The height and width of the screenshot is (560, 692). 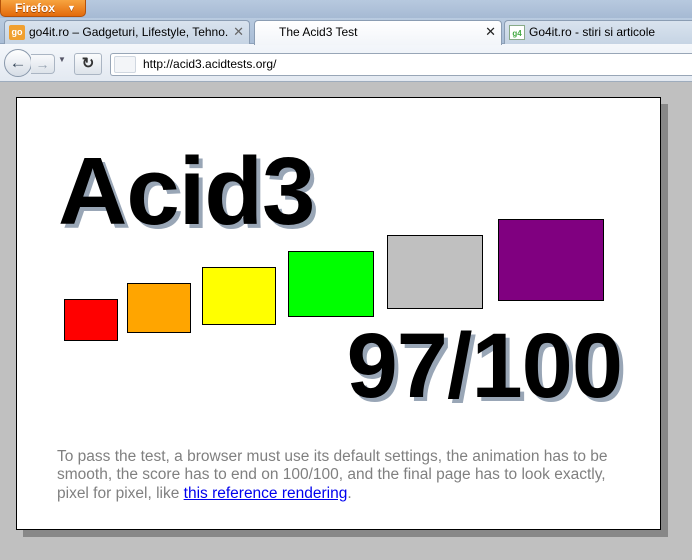 I want to click on go4it-stiri-favicon-icon: g4, so click(x=517, y=32).